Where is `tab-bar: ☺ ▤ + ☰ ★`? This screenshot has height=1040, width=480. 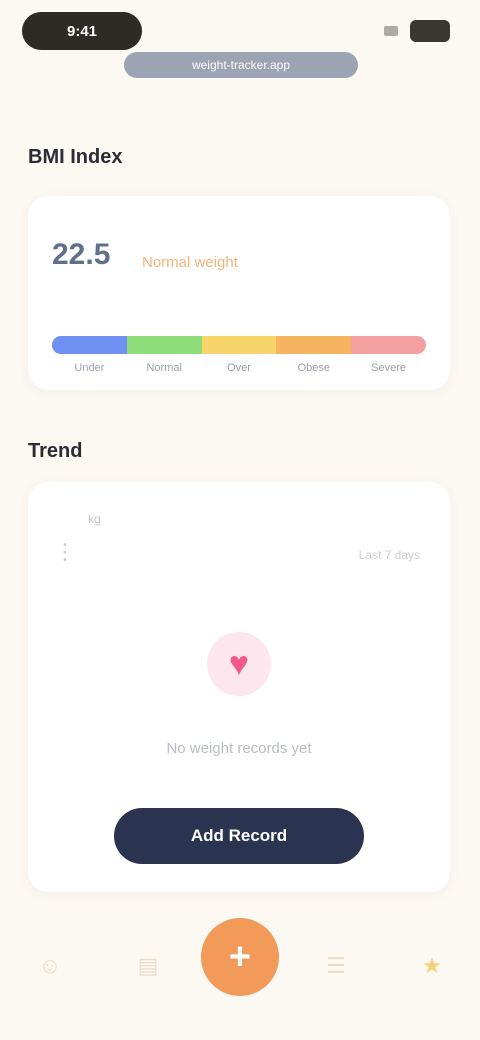 tab-bar: ☺ ▤ + ☰ ★ is located at coordinates (240, 968).